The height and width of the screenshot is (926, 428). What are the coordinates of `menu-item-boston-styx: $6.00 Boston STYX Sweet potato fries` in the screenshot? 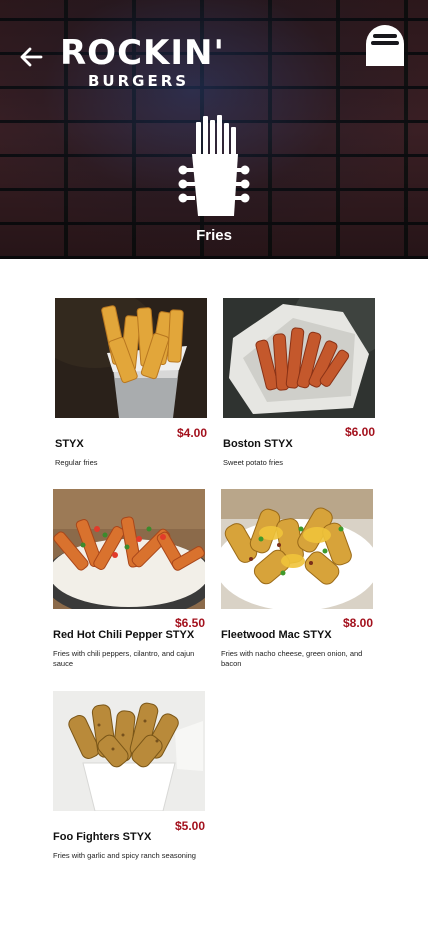 It's located at (300, 388).